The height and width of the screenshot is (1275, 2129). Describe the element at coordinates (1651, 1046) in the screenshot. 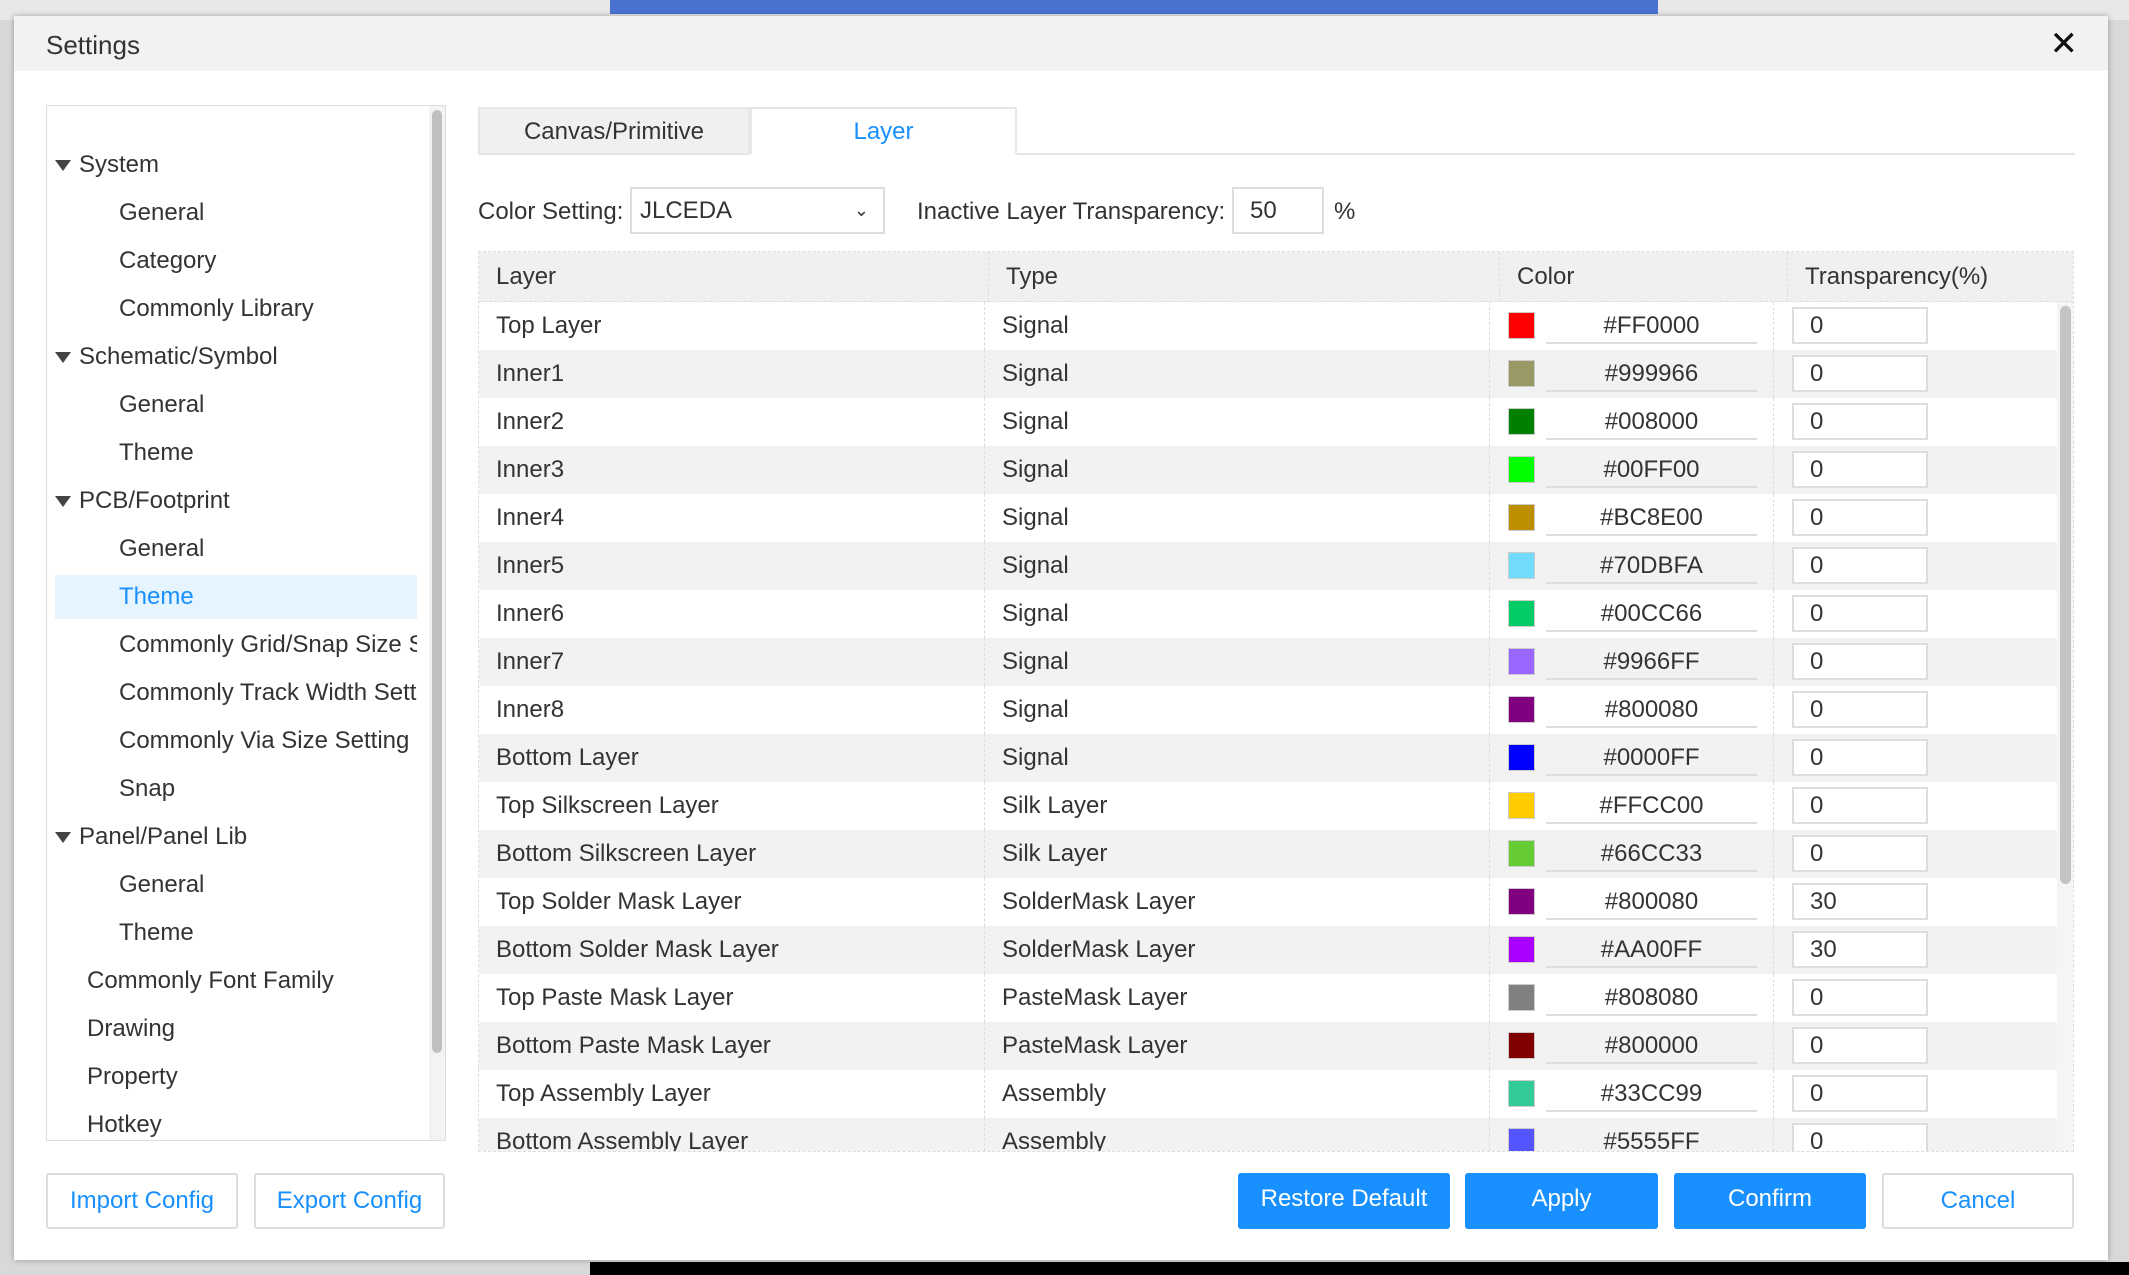

I see `color-hex-input: #800000` at that location.